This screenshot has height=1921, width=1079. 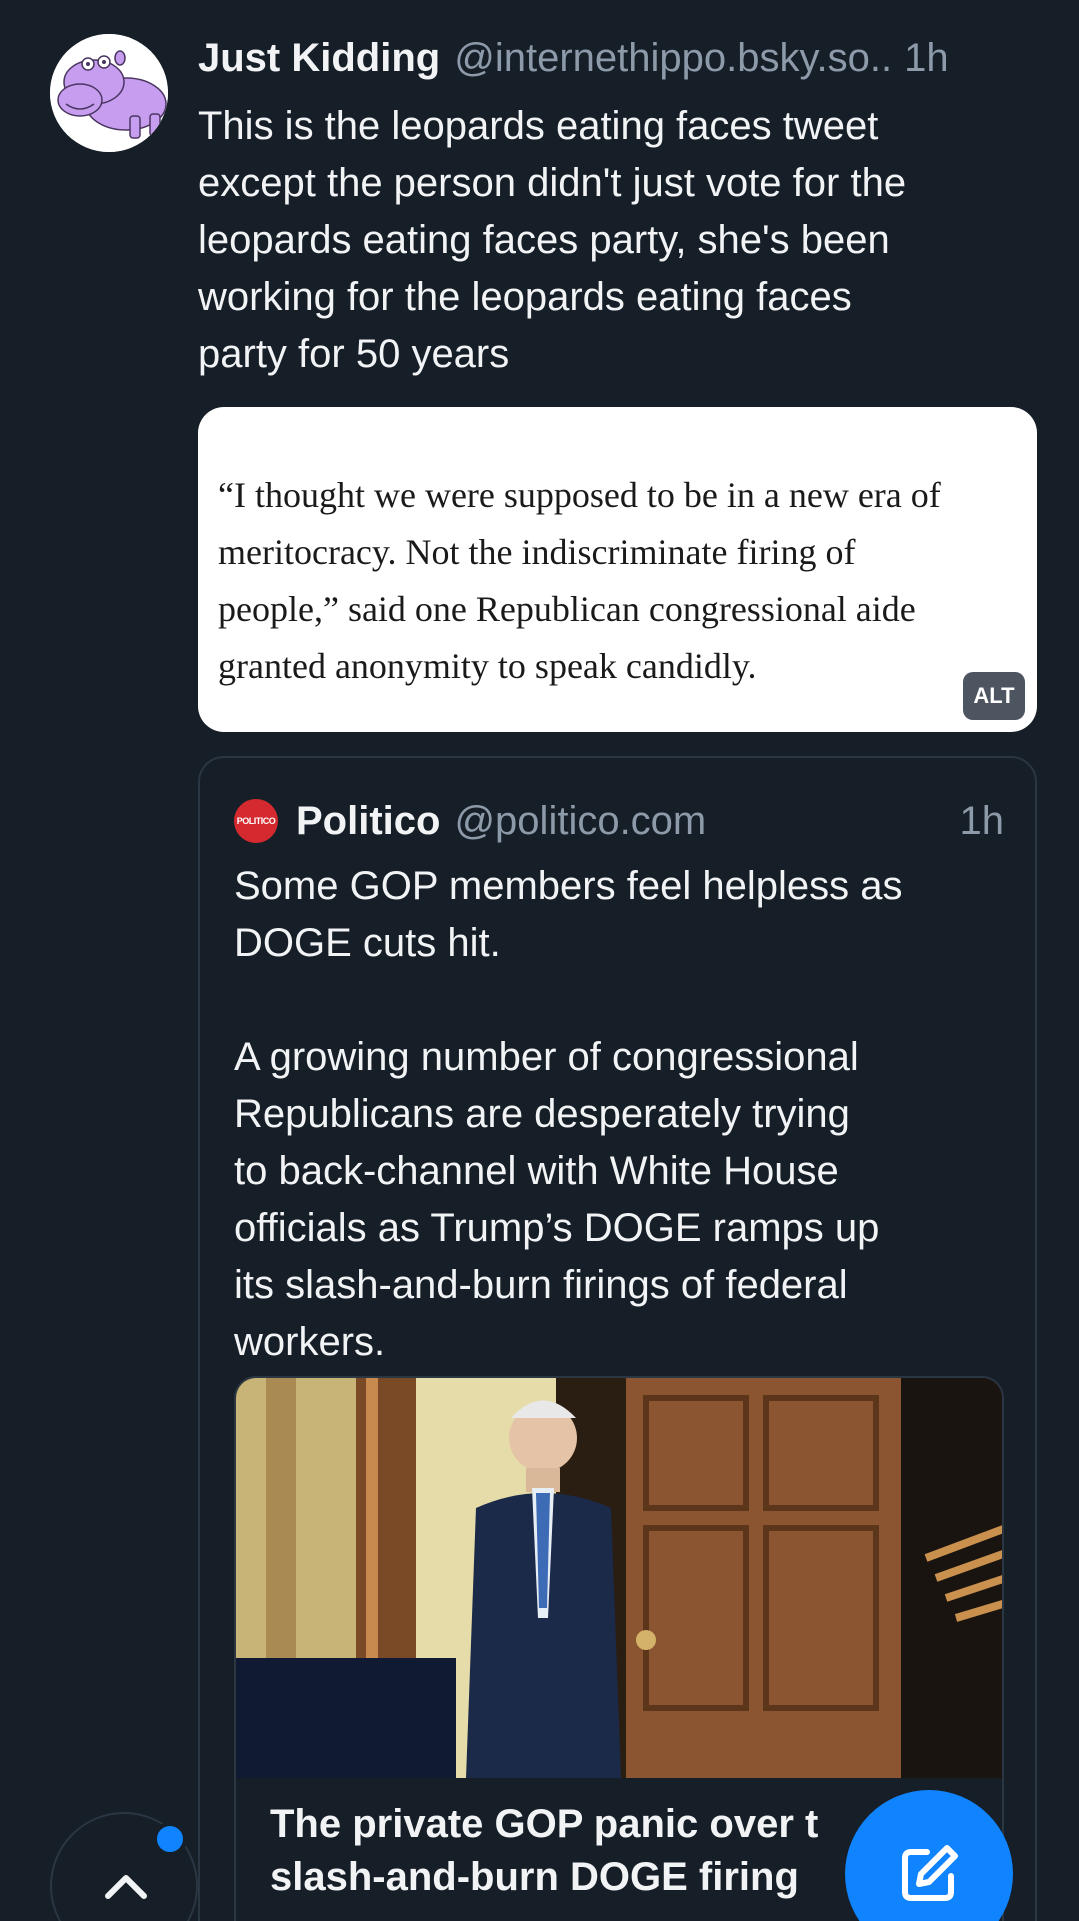 I want to click on quoted-post-header: POLITICO Politico @politico.com 1h, so click(x=619, y=821).